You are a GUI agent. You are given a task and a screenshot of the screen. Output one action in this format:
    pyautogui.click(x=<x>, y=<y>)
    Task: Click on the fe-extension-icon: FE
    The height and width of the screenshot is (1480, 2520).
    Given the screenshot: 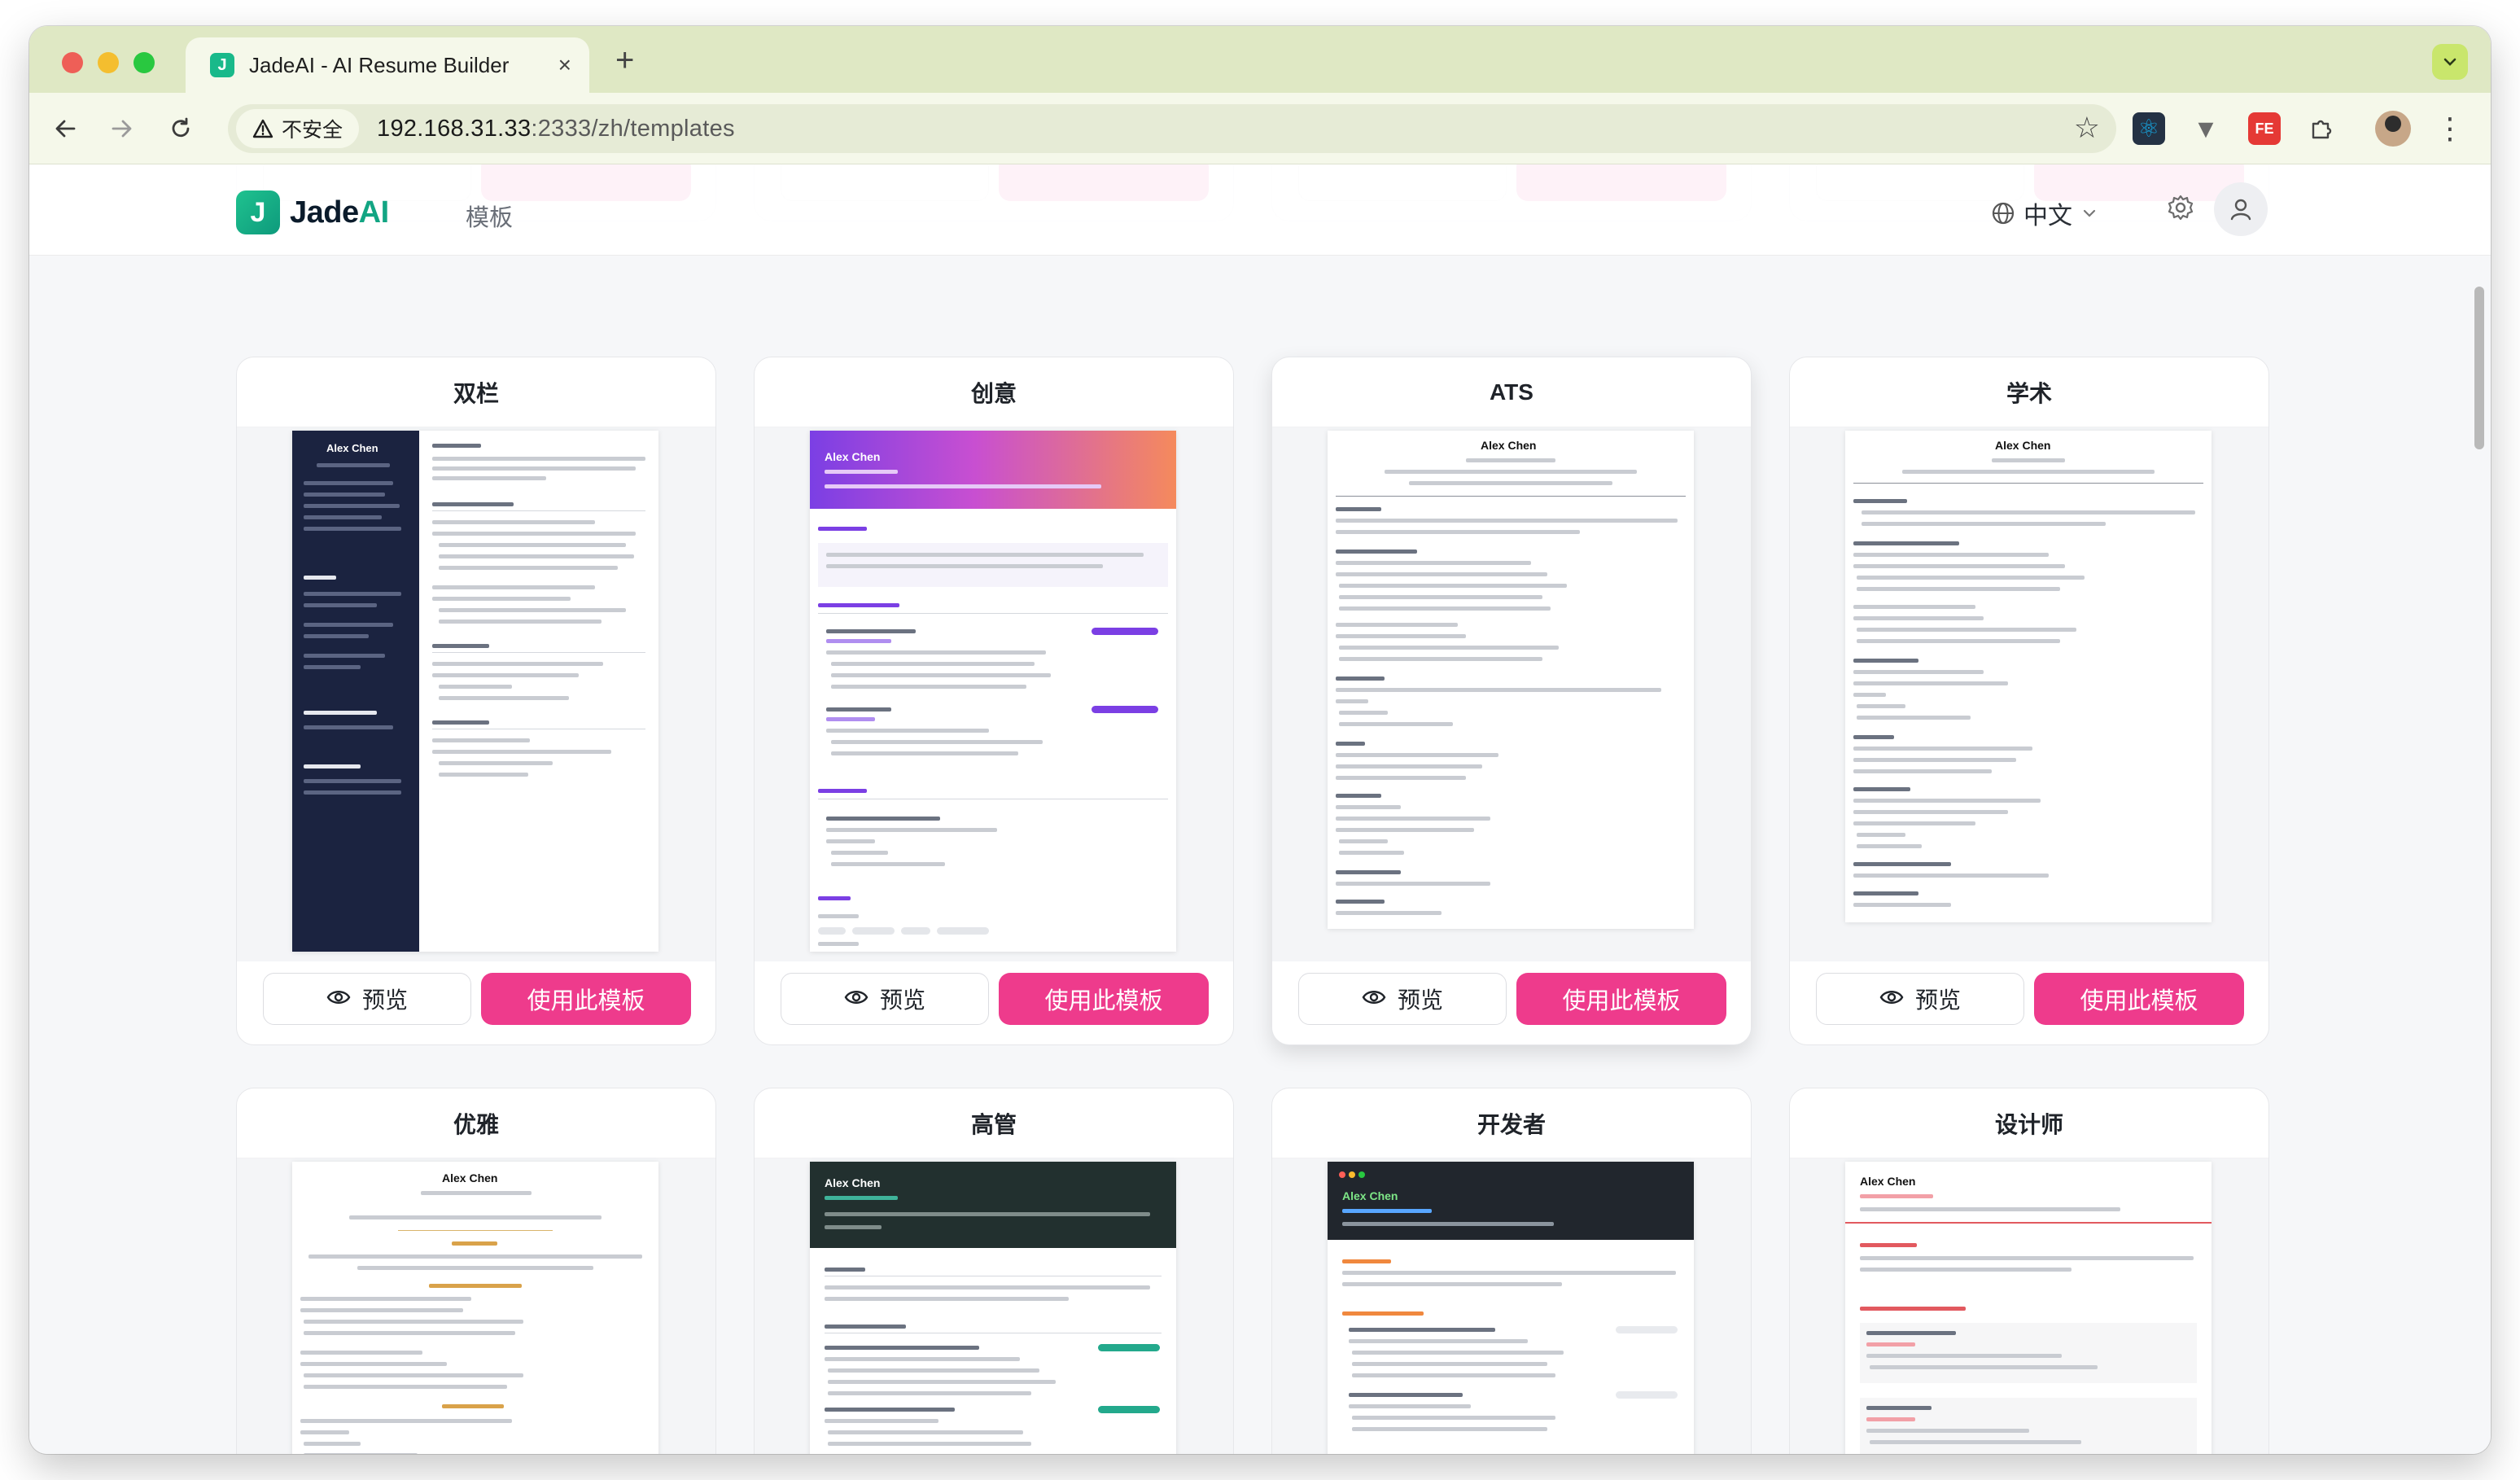 What is the action you would take?
    pyautogui.click(x=2265, y=128)
    